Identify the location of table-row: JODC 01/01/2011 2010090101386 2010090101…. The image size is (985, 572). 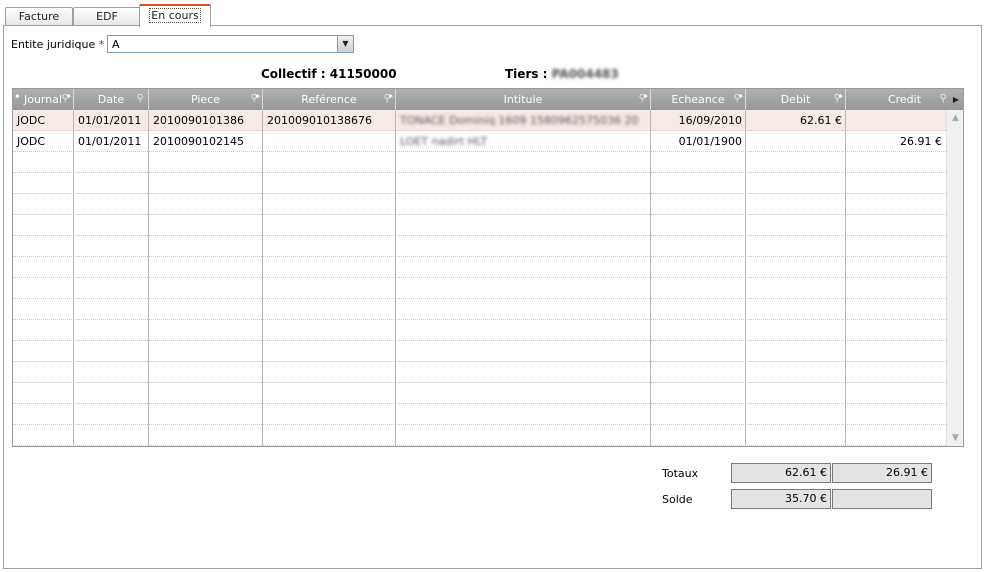
(479, 120).